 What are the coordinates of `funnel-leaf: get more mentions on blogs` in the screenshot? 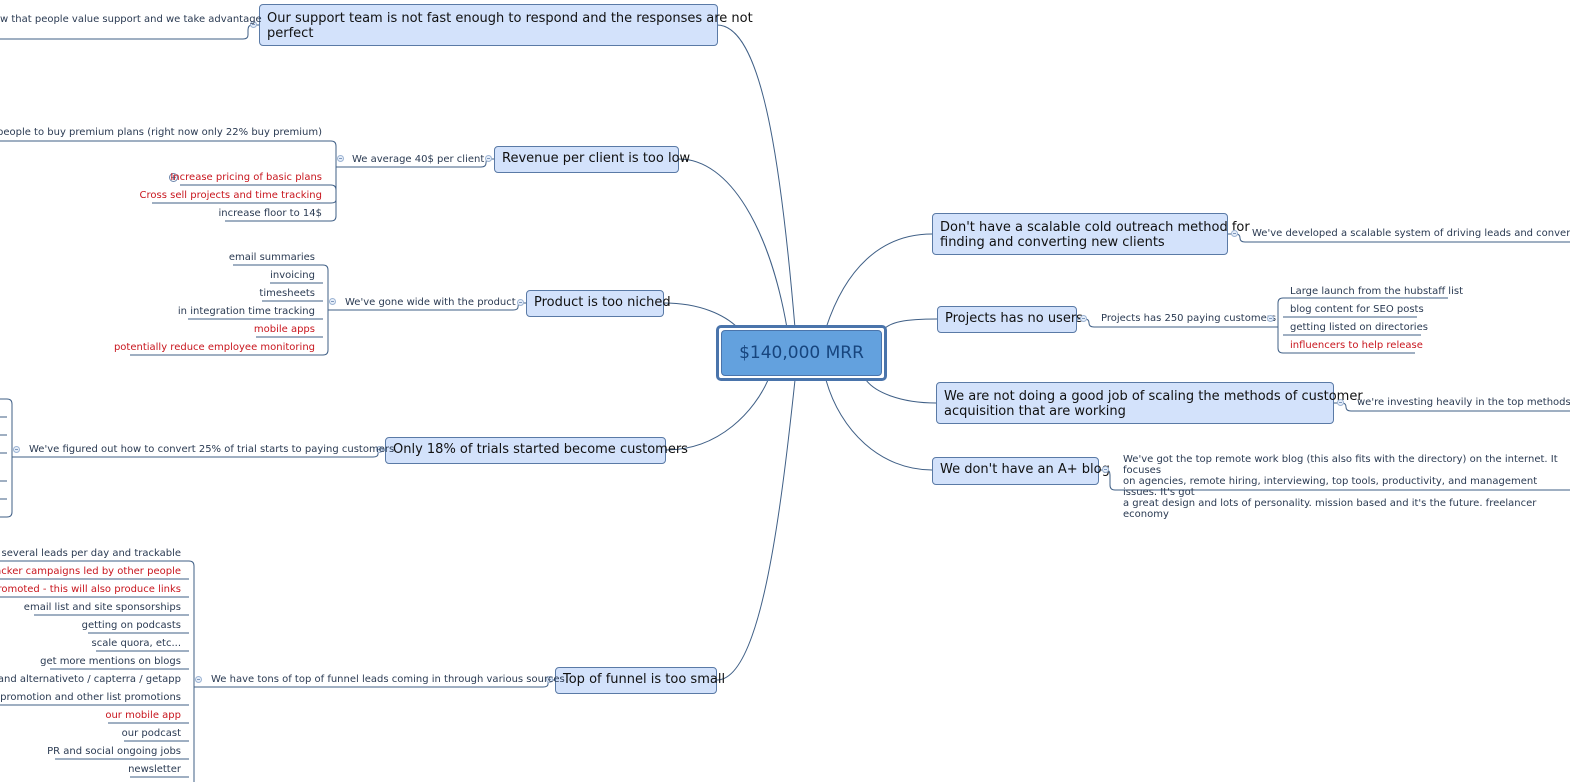 It's located at (110, 662).